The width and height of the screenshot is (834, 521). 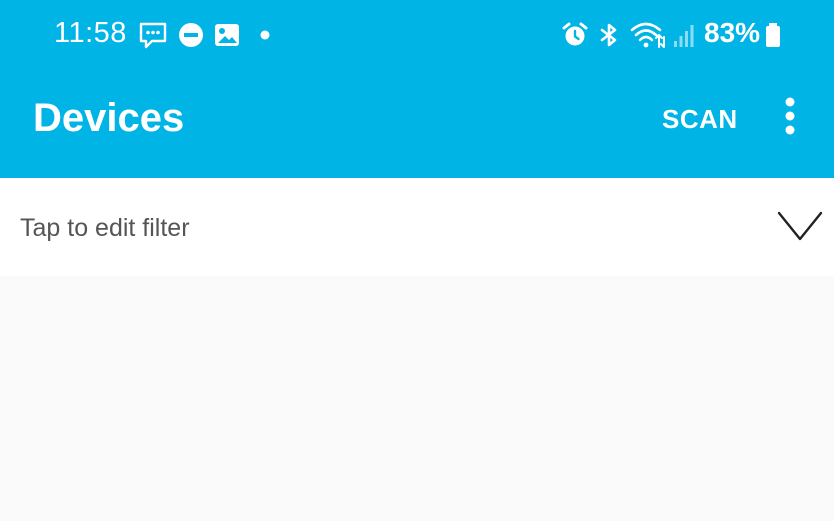 What do you see at coordinates (800, 226) in the screenshot?
I see `chevron-down-icon` at bounding box center [800, 226].